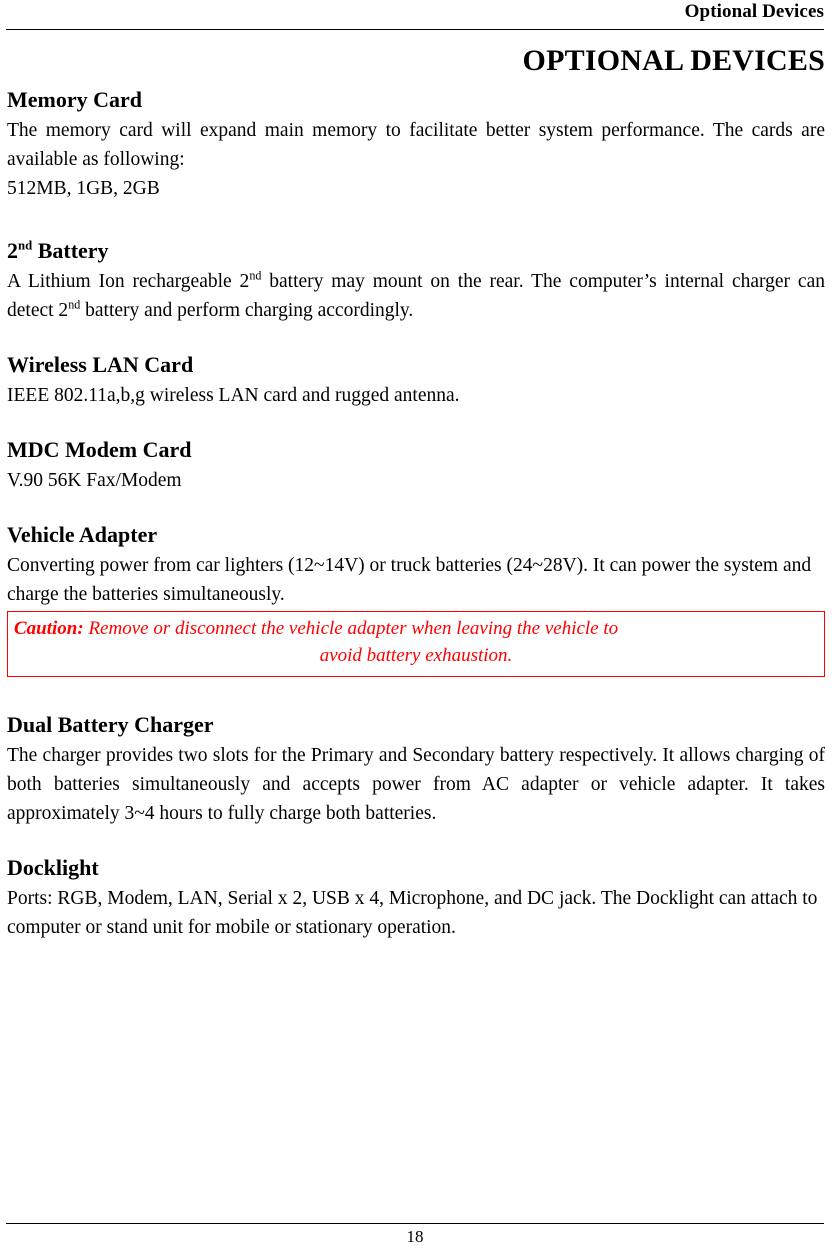 The image size is (832, 1249). Describe the element at coordinates (94, 480) in the screenshot. I see `section-paragraph-mdc-modem-card: V.90 56K Fax/Modem` at that location.